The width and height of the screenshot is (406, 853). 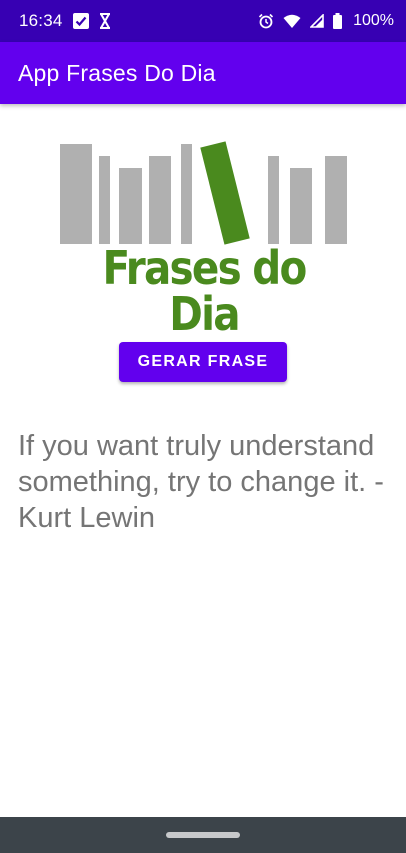 I want to click on navigation-bar, so click(x=203, y=835).